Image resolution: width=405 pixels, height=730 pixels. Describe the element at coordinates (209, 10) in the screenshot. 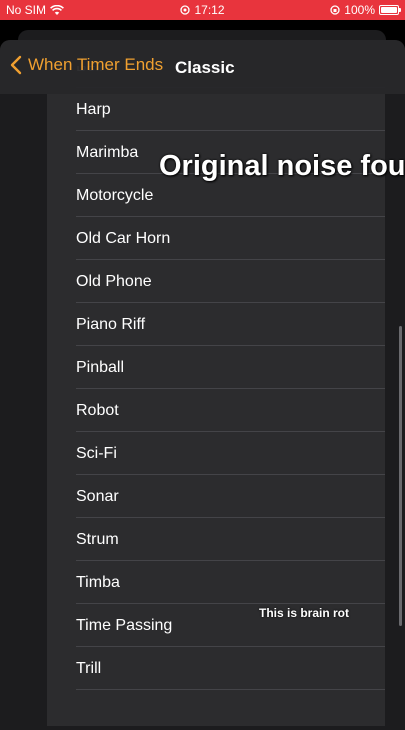

I see `status-time: 17:12` at that location.